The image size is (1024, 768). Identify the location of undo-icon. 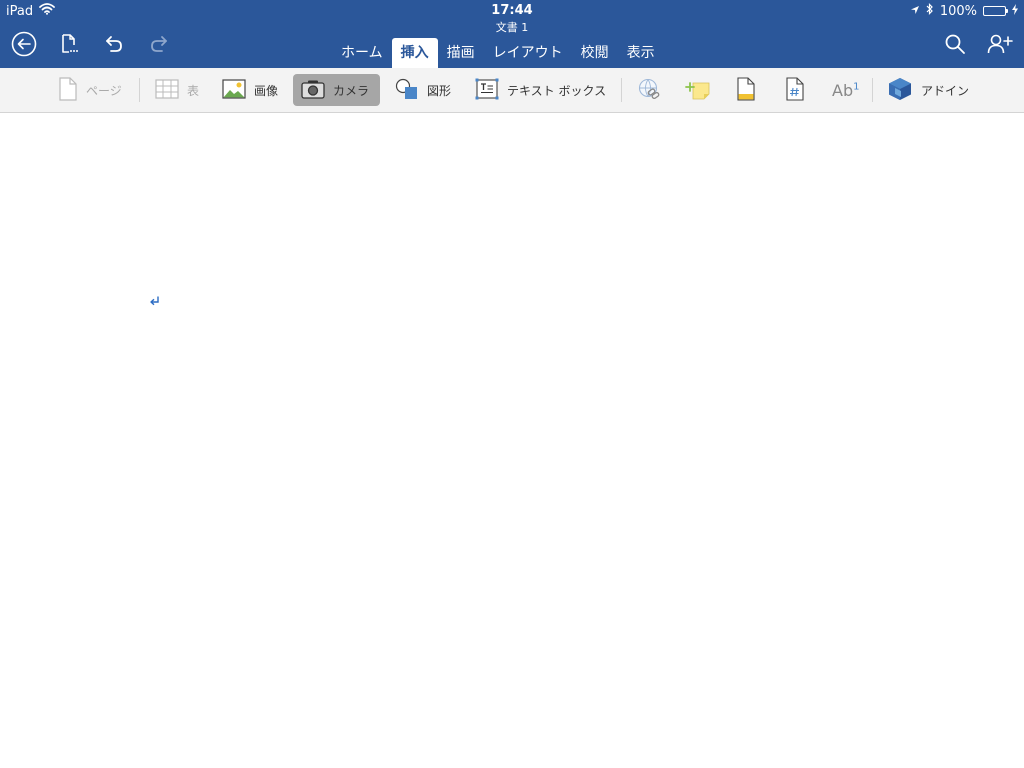
(114, 46).